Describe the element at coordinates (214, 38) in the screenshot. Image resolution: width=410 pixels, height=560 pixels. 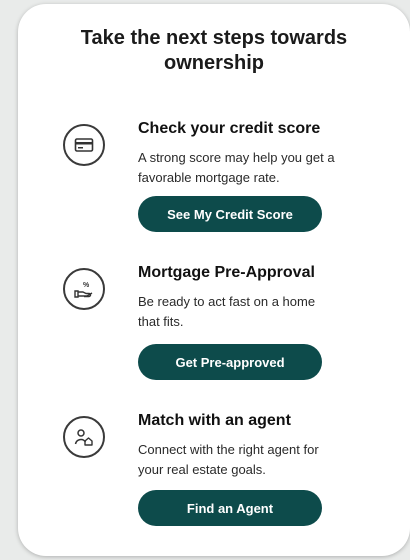
I see `card-heading-line-1: Take the next steps towards` at that location.